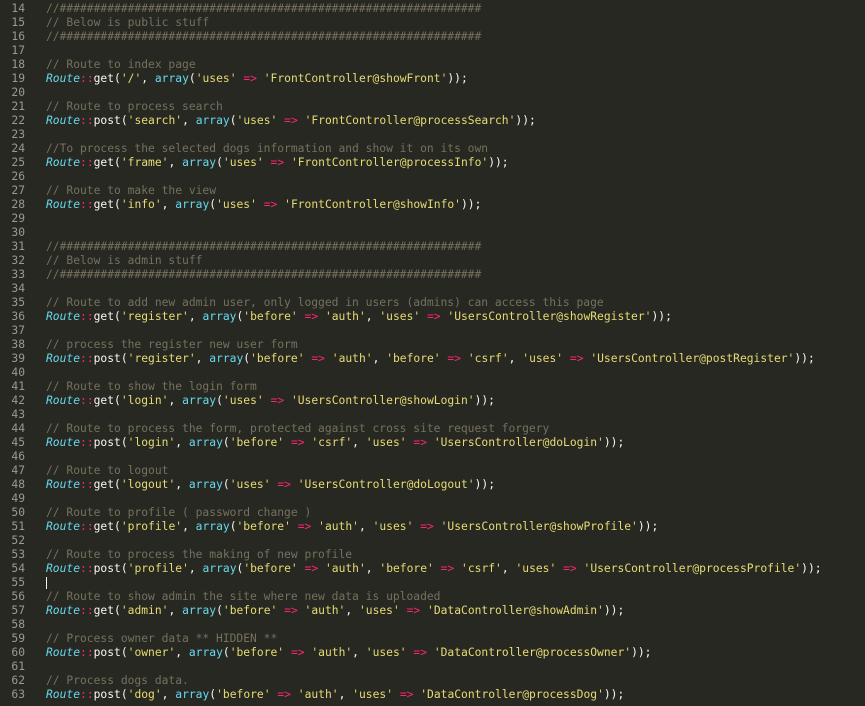 This screenshot has width=865, height=706. I want to click on line-number: 53, so click(17, 555).